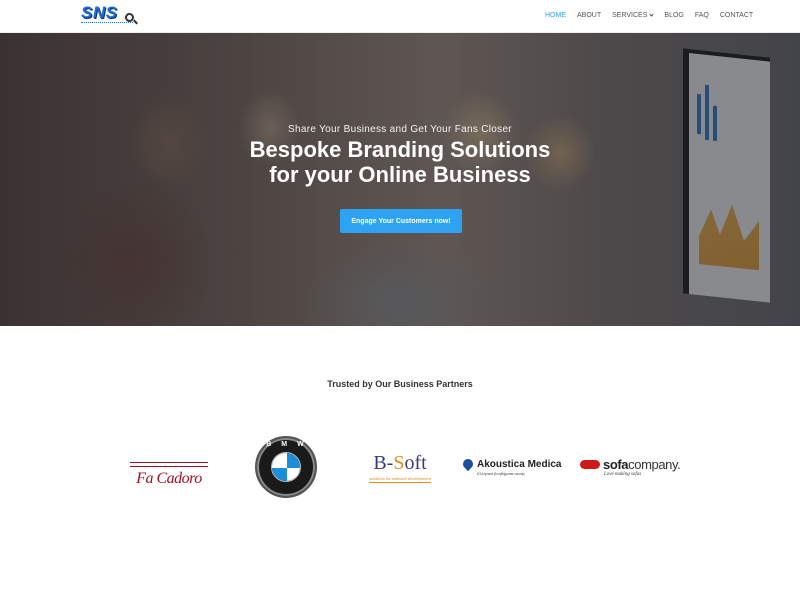 This screenshot has height=600, width=800. Describe the element at coordinates (415, 462) in the screenshot. I see `bsoft-rest: oft` at that location.